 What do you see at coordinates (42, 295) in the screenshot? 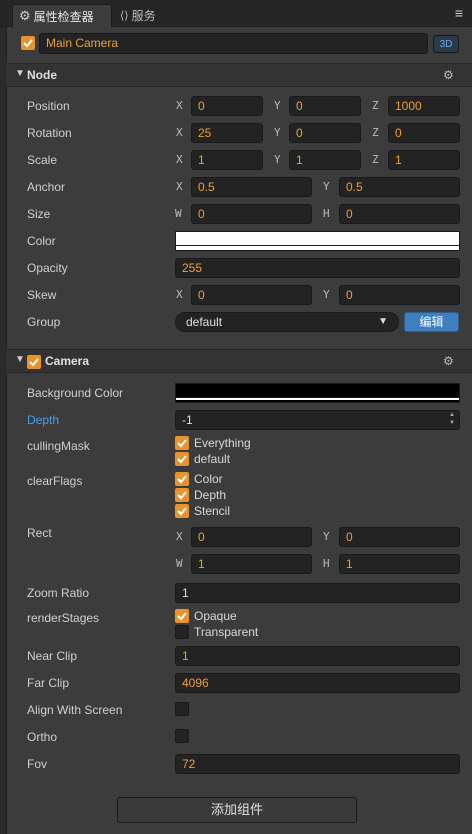
I see `skew-label: Skew` at bounding box center [42, 295].